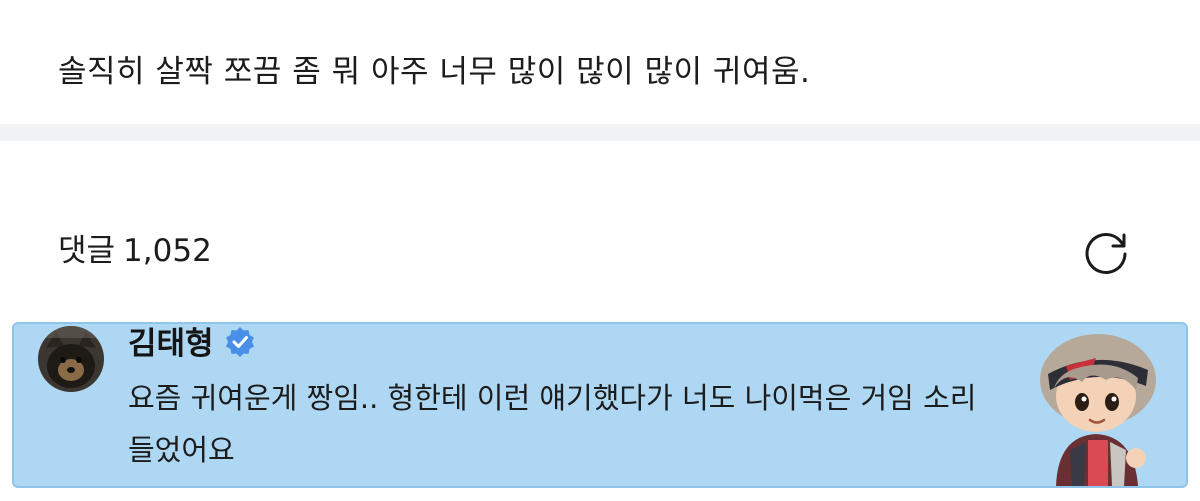 Image resolution: width=1200 pixels, height=501 pixels. What do you see at coordinates (87, 251) in the screenshot?
I see `comments-label: 댓글` at bounding box center [87, 251].